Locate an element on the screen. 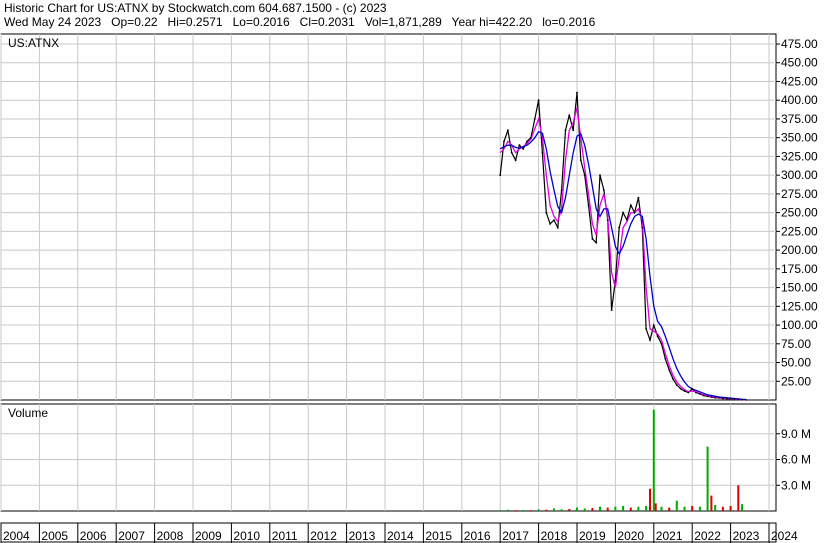 Image resolution: width=830 pixels, height=543 pixels. price-tick-label: 250.00 is located at coordinates (799, 213).